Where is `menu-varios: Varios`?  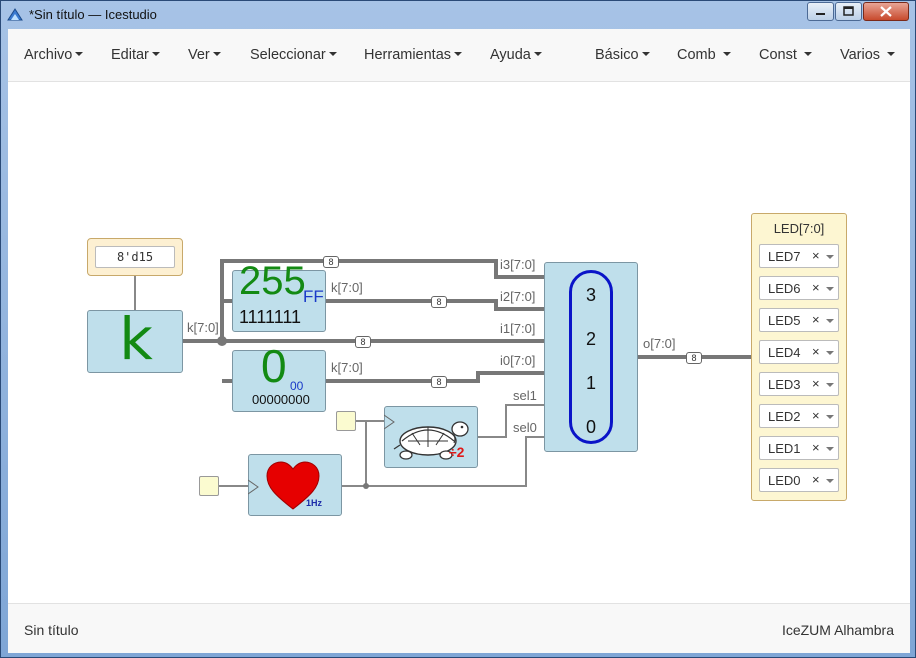 menu-varios: Varios is located at coordinates (868, 55).